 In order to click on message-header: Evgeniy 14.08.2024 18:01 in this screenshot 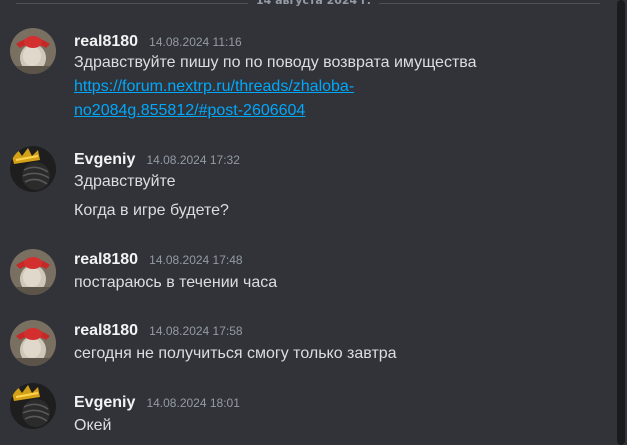, I will do `click(157, 402)`.